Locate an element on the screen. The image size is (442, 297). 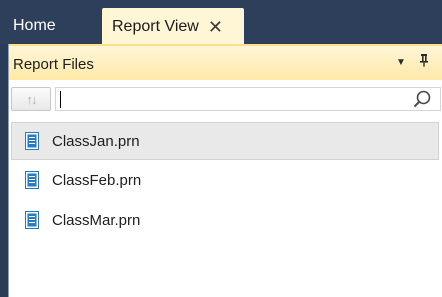
tab-report-view-label: Report View is located at coordinates (155, 26).